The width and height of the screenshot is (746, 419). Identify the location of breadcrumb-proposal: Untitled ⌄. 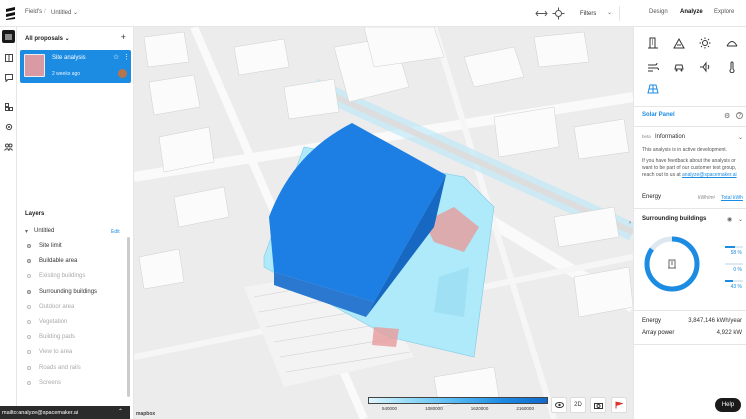
(64, 12).